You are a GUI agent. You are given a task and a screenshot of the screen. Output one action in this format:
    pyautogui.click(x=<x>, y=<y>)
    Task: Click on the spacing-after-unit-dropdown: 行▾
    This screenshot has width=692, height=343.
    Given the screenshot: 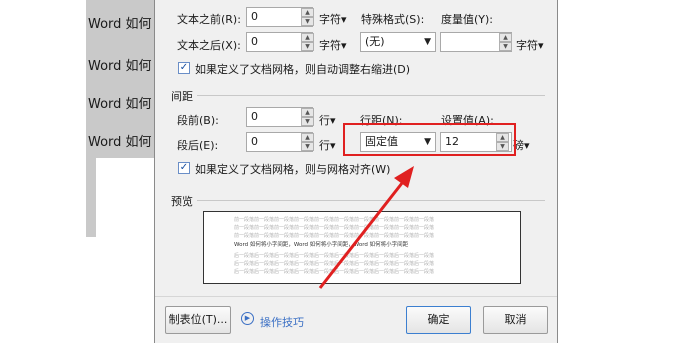 What is the action you would take?
    pyautogui.click(x=327, y=145)
    